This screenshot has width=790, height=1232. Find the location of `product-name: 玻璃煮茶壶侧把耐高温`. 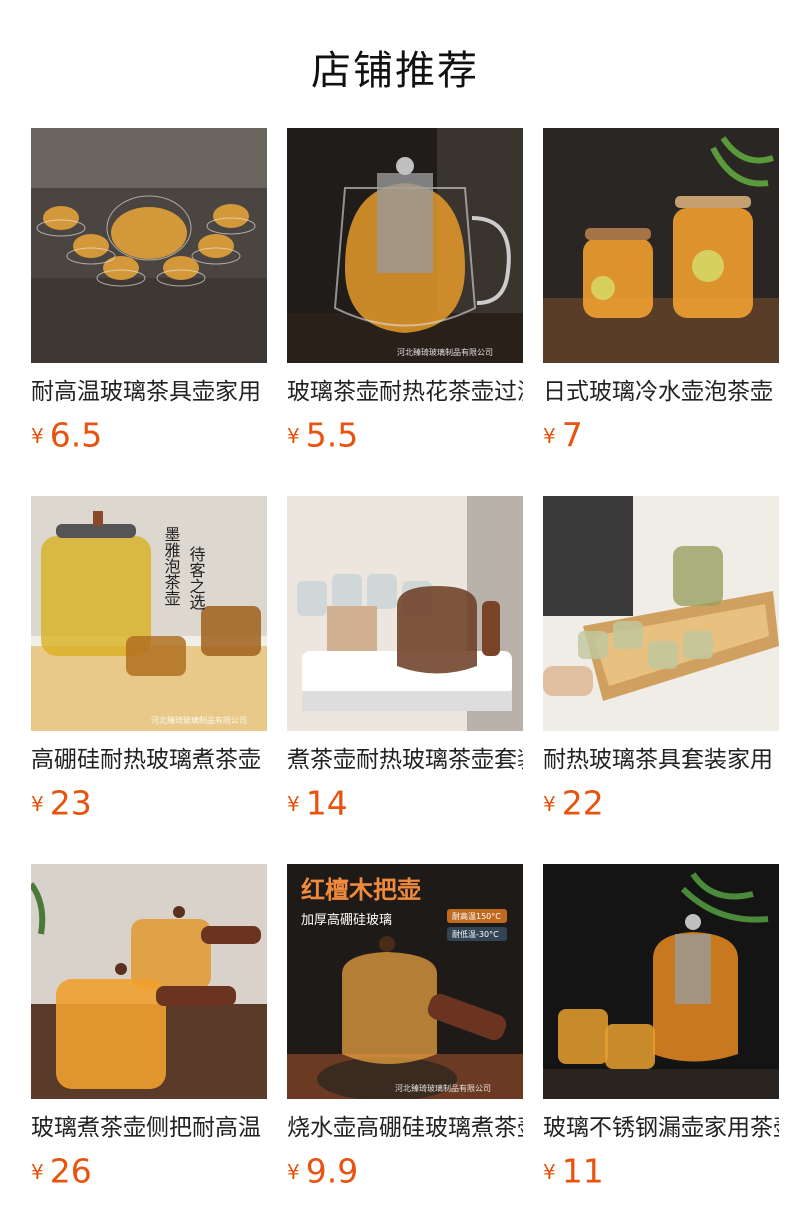

product-name: 玻璃煮茶壶侧把耐高温 is located at coordinates (149, 1128).